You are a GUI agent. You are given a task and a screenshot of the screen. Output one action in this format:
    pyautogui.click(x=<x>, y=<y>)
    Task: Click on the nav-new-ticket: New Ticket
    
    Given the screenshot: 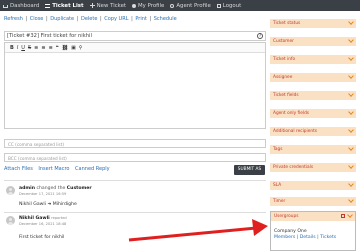 What is the action you would take?
    pyautogui.click(x=107, y=6)
    